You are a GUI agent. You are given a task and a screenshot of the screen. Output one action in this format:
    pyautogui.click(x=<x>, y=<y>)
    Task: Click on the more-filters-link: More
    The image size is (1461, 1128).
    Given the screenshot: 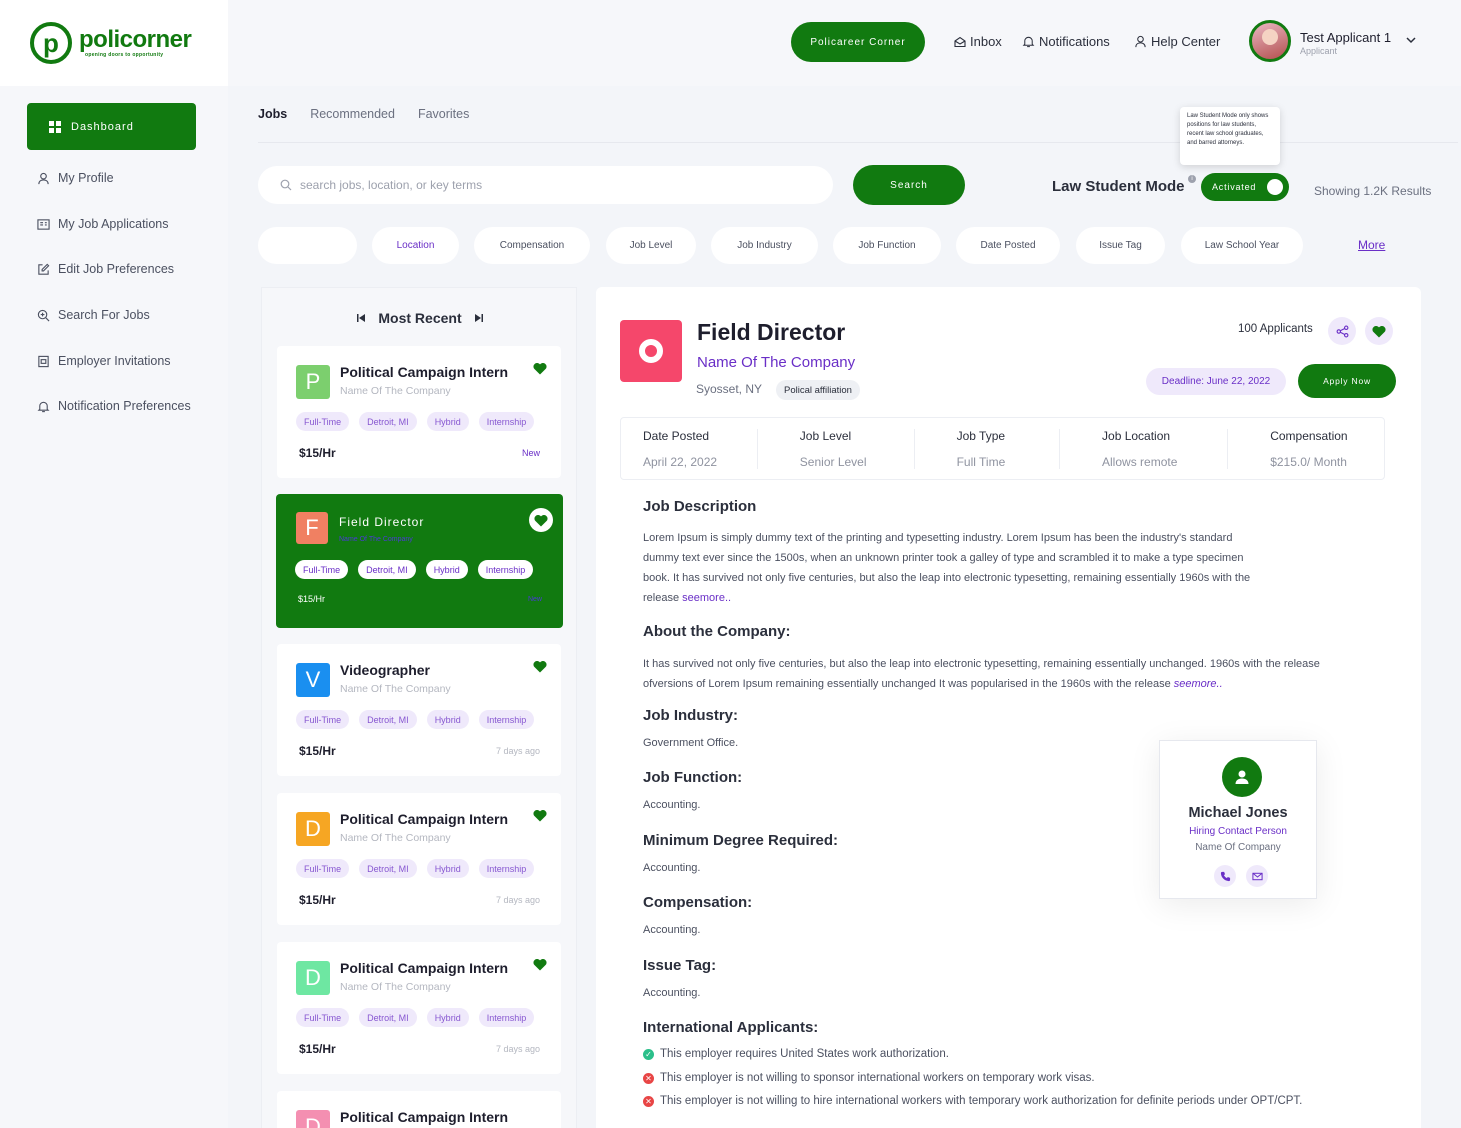 What is the action you would take?
    pyautogui.click(x=1371, y=245)
    